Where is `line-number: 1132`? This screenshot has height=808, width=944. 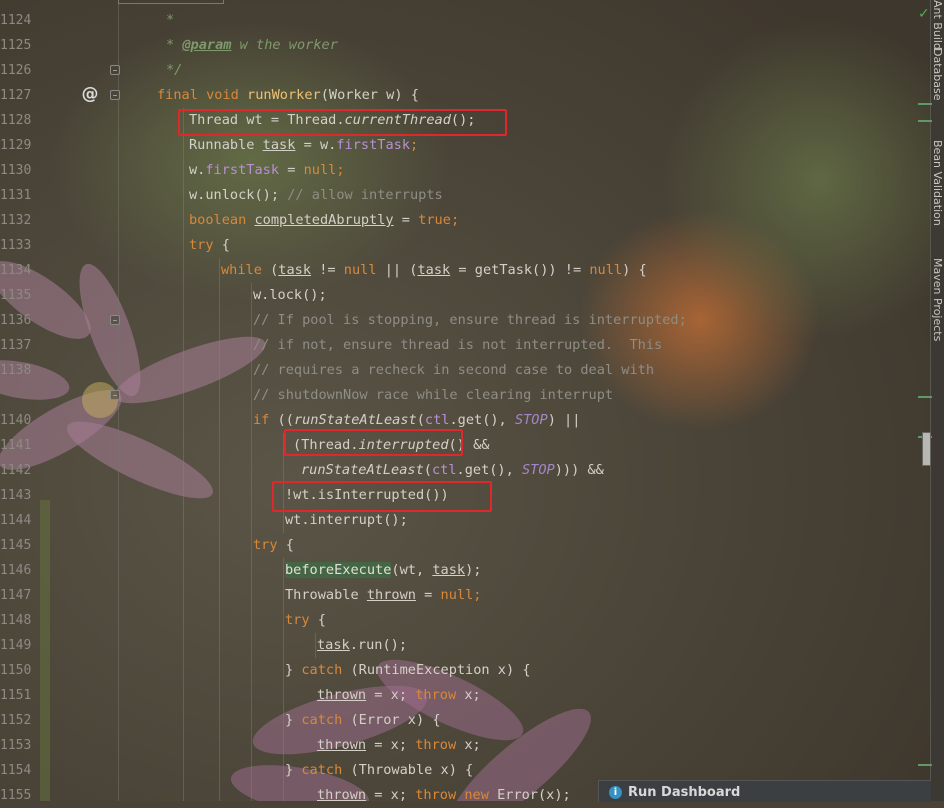
line-number: 1132 is located at coordinates (16, 220).